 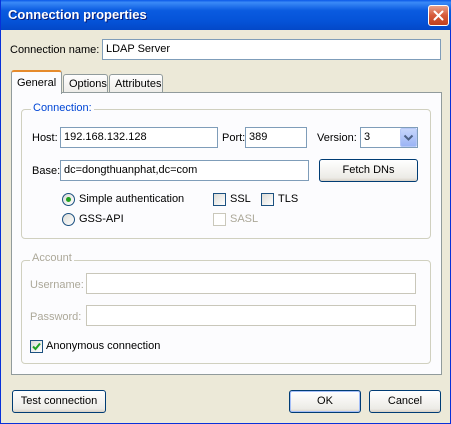 I want to click on tls-label: TLS, so click(x=288, y=199).